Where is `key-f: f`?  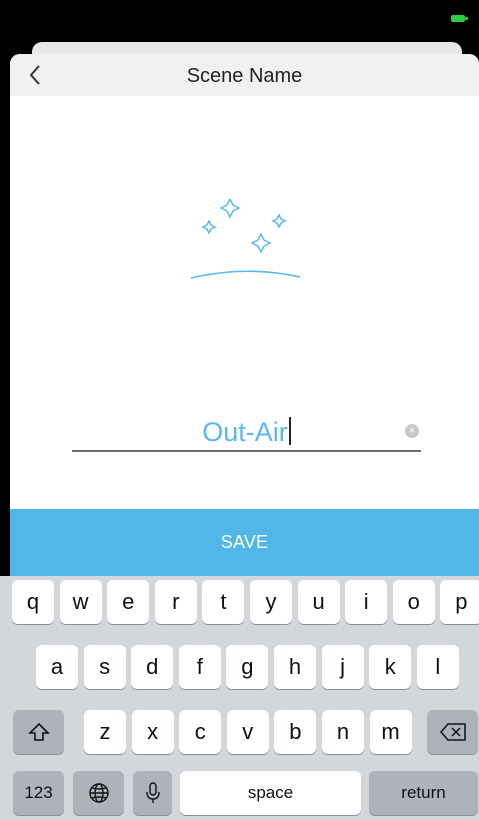
key-f: f is located at coordinates (199, 667).